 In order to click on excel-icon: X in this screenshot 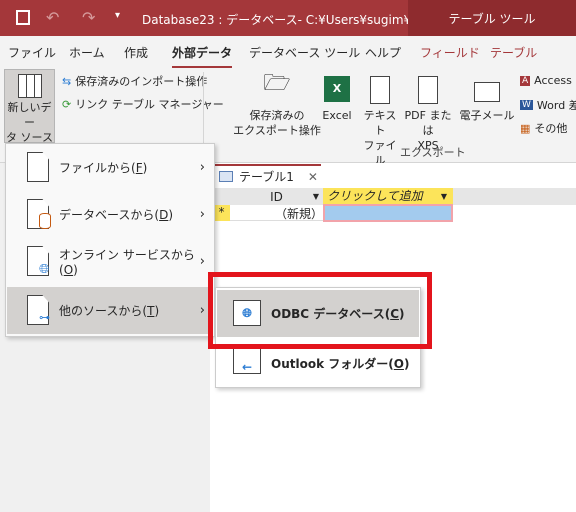, I will do `click(337, 89)`.